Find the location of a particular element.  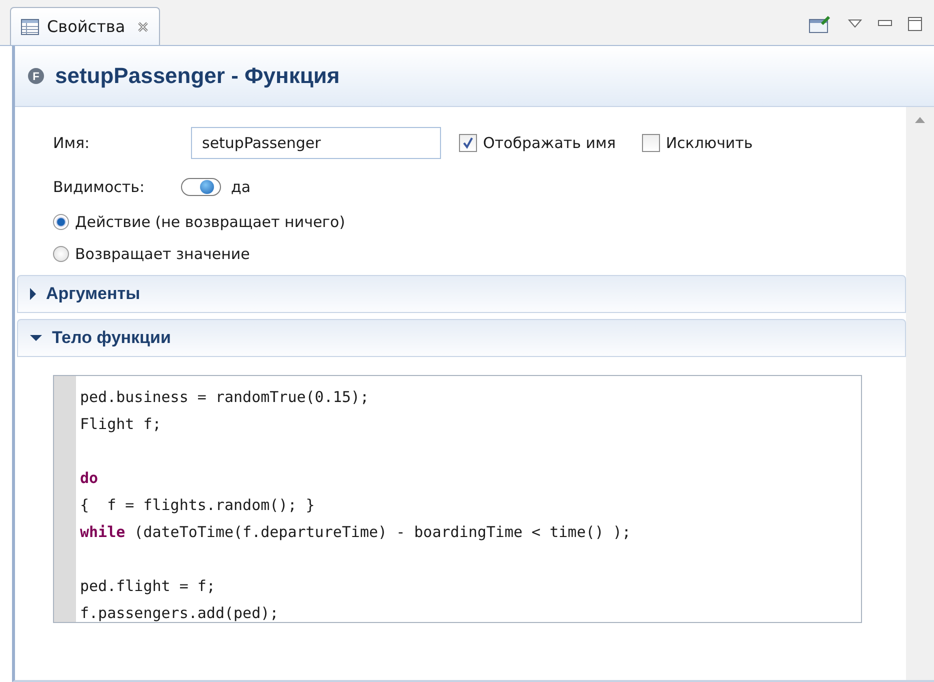

radio-label: Действие (не возвращает ничего) is located at coordinates (210, 222).